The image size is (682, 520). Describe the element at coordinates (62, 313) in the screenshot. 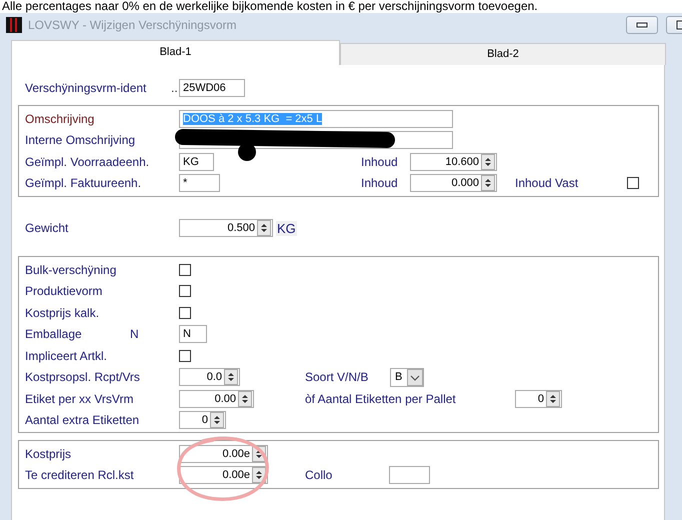

I see `field-label: Kostprijs kalk.` at that location.